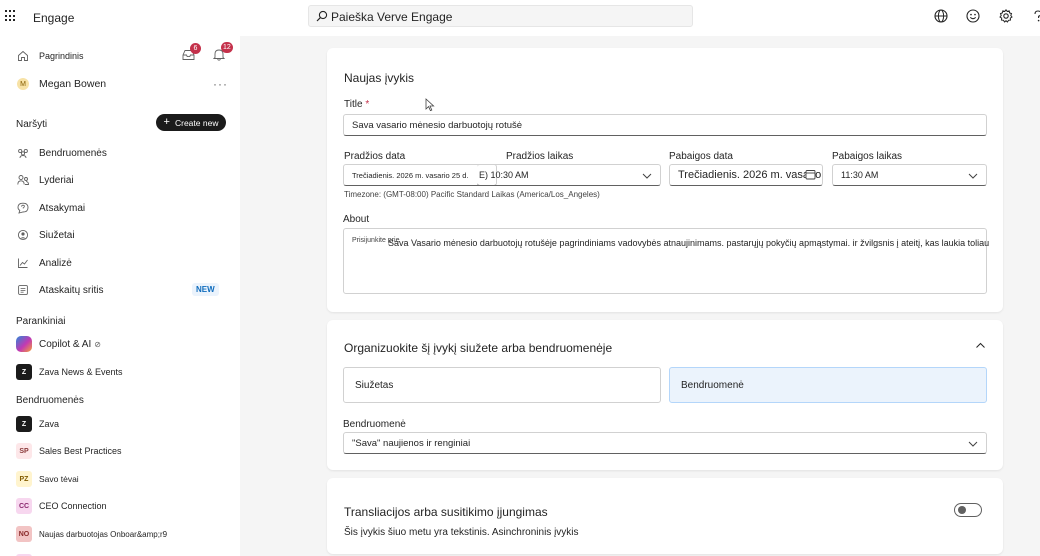 The height and width of the screenshot is (556, 1040). Describe the element at coordinates (962, 510) in the screenshot. I see `toggle-knob` at that location.